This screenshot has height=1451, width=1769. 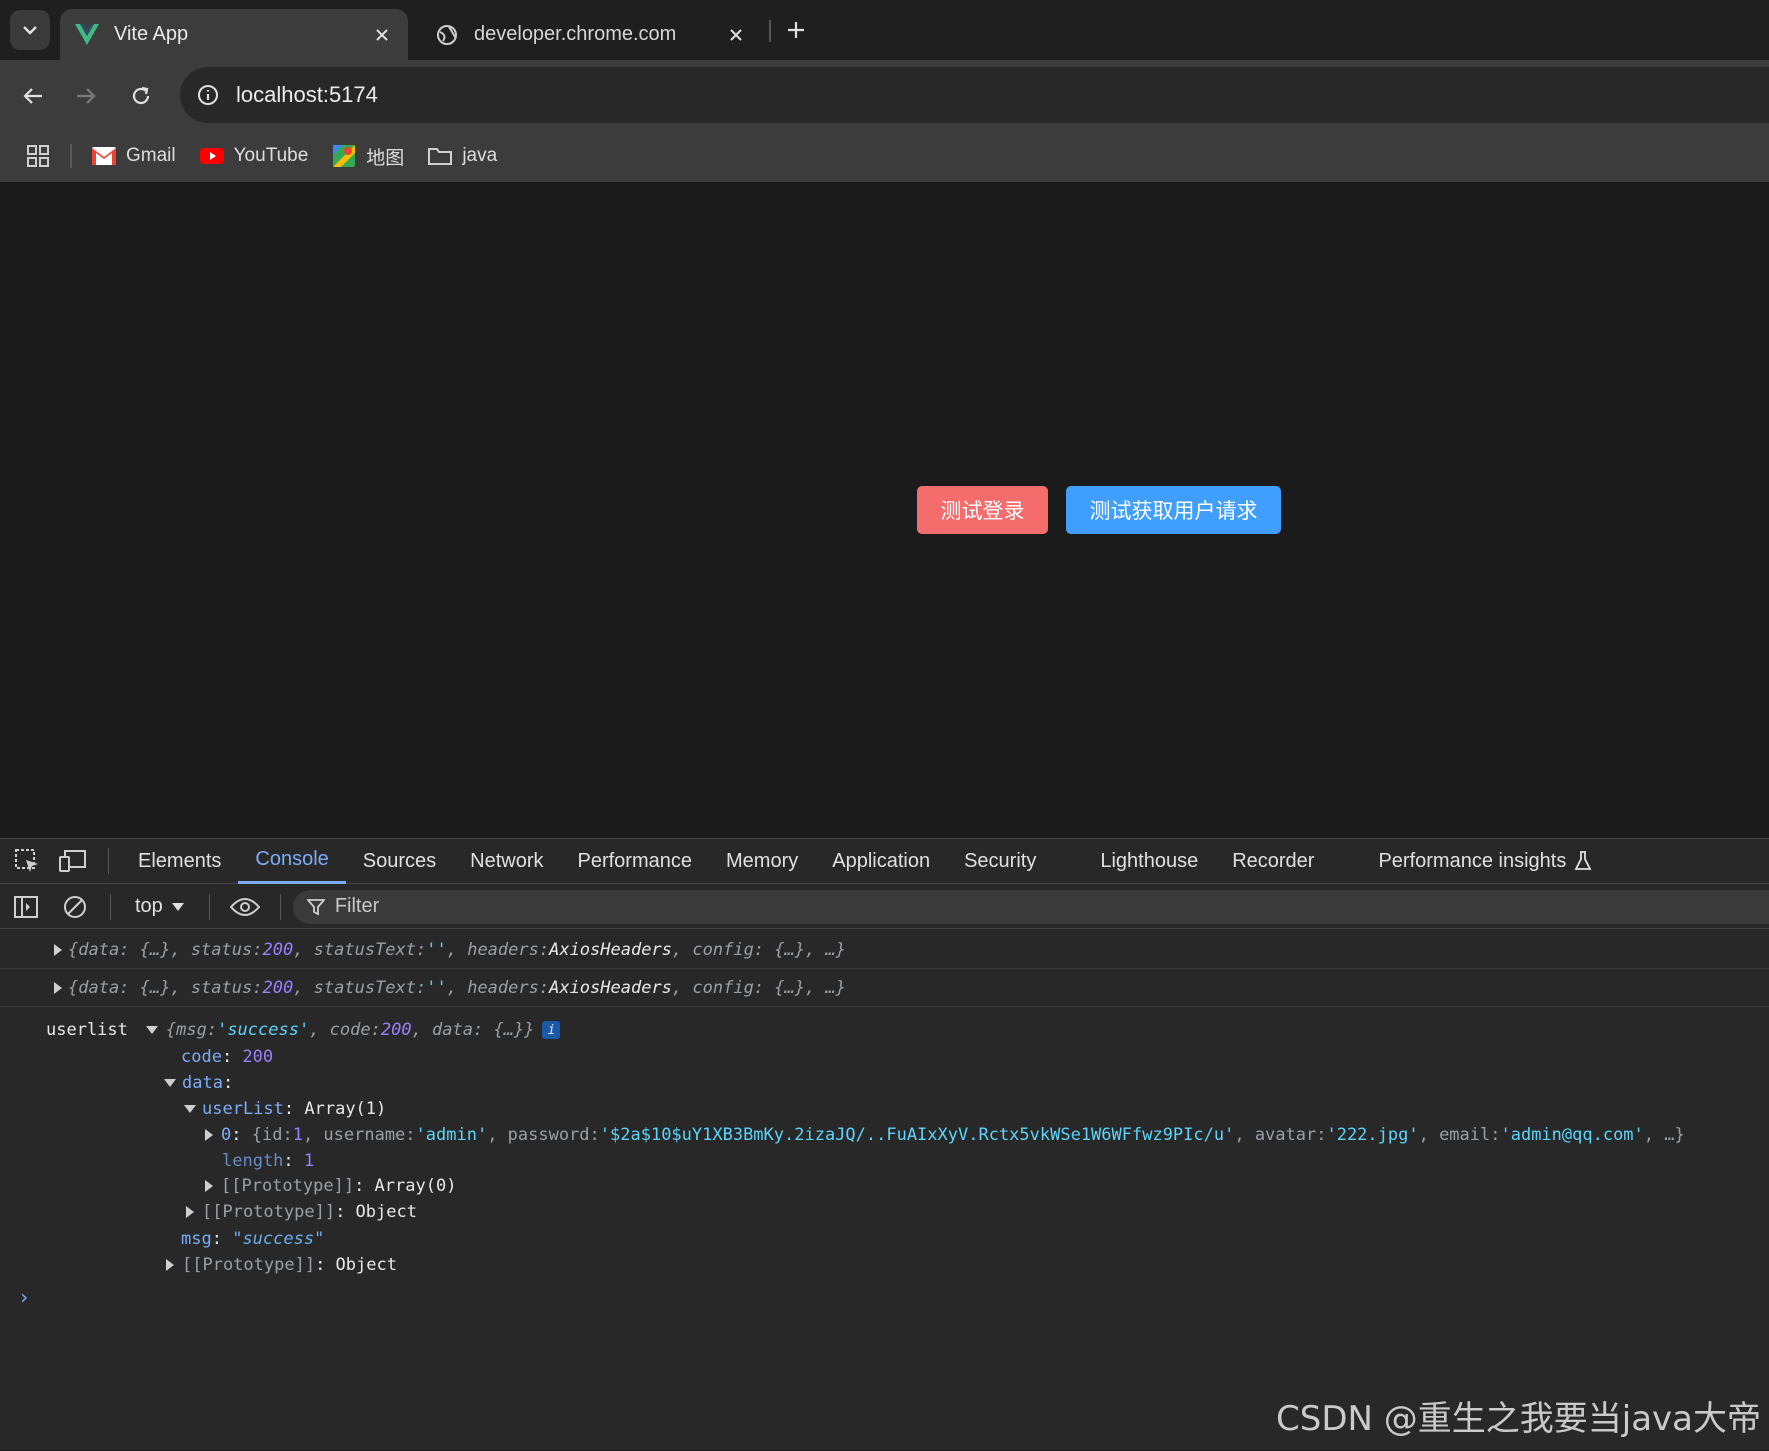 What do you see at coordinates (272, 1135) in the screenshot?
I see `log-text: {id:` at bounding box center [272, 1135].